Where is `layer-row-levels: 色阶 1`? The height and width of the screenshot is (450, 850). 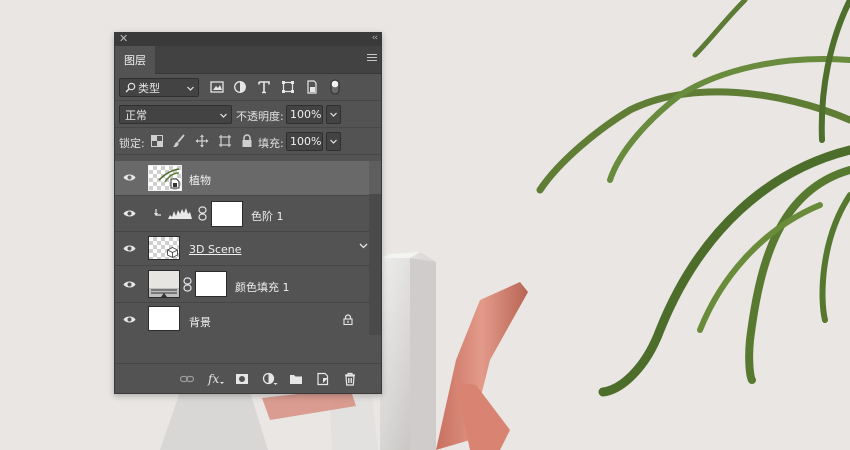
layer-row-levels: 色阶 1 is located at coordinates (242, 214).